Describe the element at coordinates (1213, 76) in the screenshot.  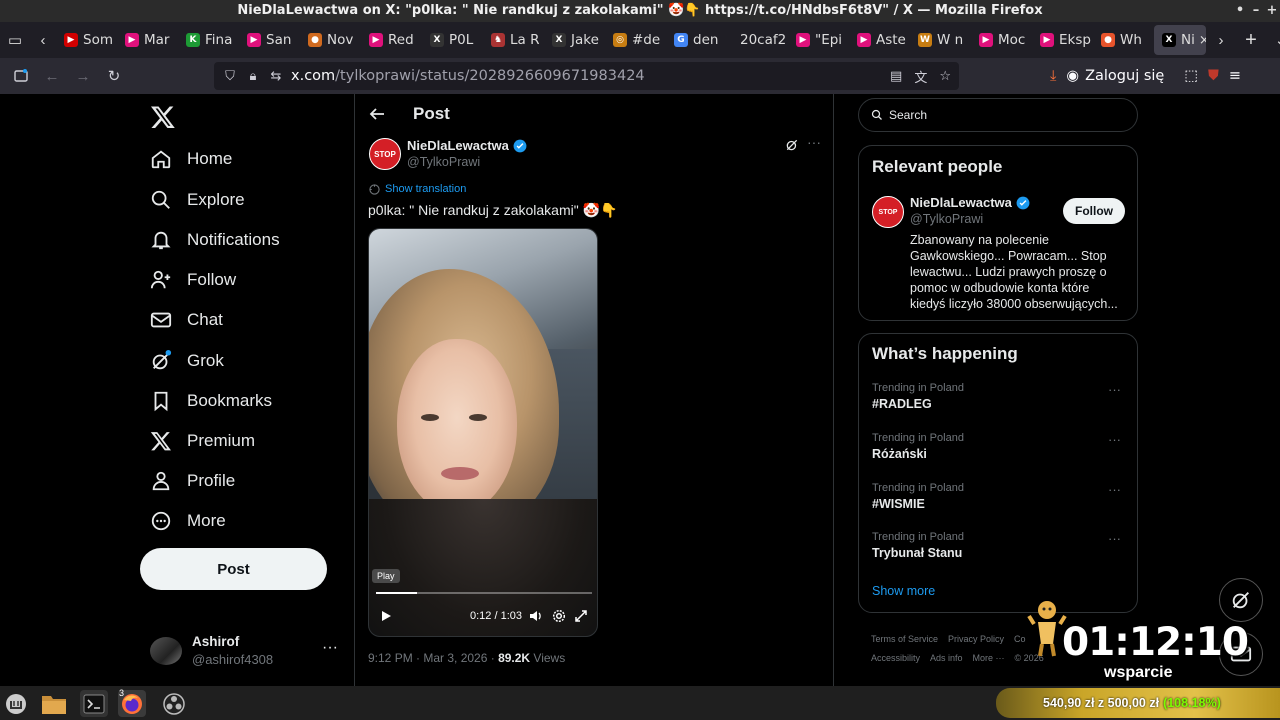
I see `ublock-icon: ⛊` at that location.